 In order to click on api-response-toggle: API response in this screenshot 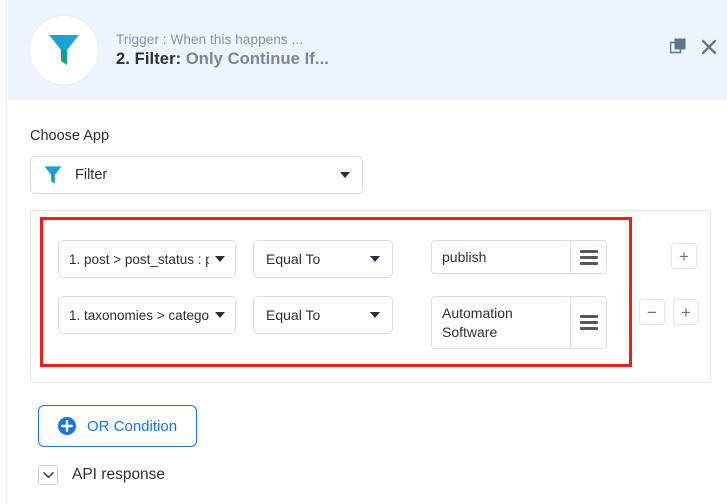, I will do `click(101, 475)`.